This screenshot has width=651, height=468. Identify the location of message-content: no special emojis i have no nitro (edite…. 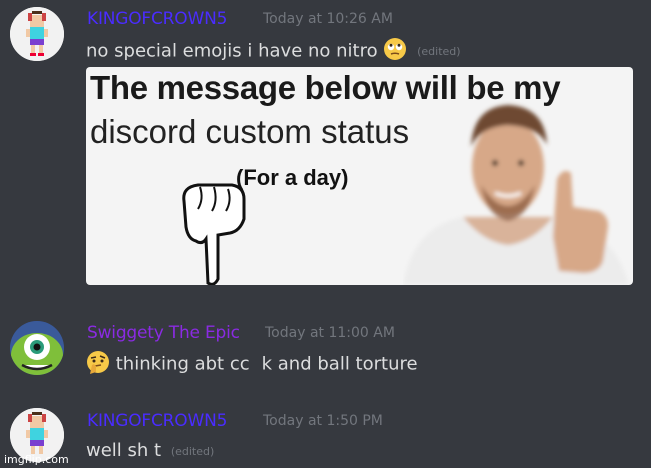
(273, 51).